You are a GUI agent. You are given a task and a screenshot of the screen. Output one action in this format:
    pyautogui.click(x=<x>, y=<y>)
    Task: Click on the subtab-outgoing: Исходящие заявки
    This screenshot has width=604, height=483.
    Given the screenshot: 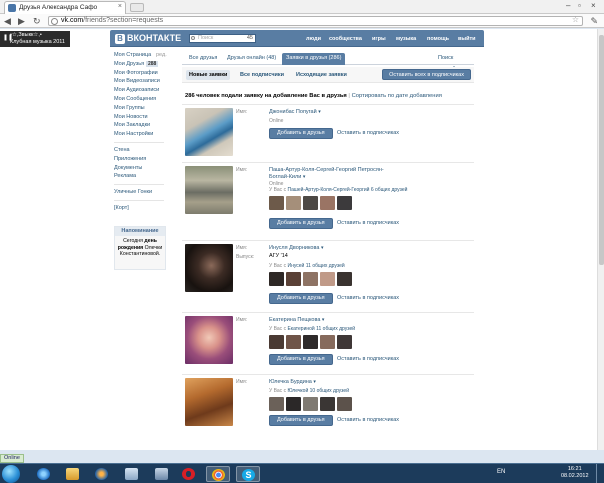 What is the action you would take?
    pyautogui.click(x=321, y=75)
    